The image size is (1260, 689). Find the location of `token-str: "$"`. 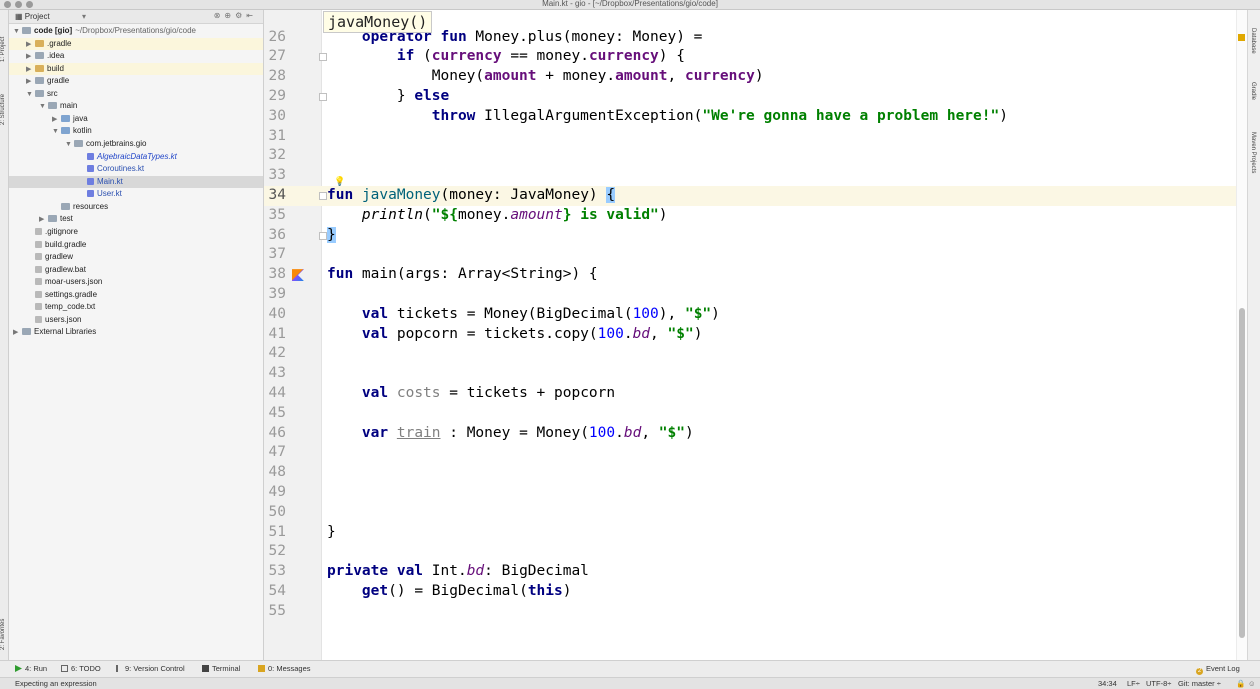

token-str: "$" is located at coordinates (698, 313).